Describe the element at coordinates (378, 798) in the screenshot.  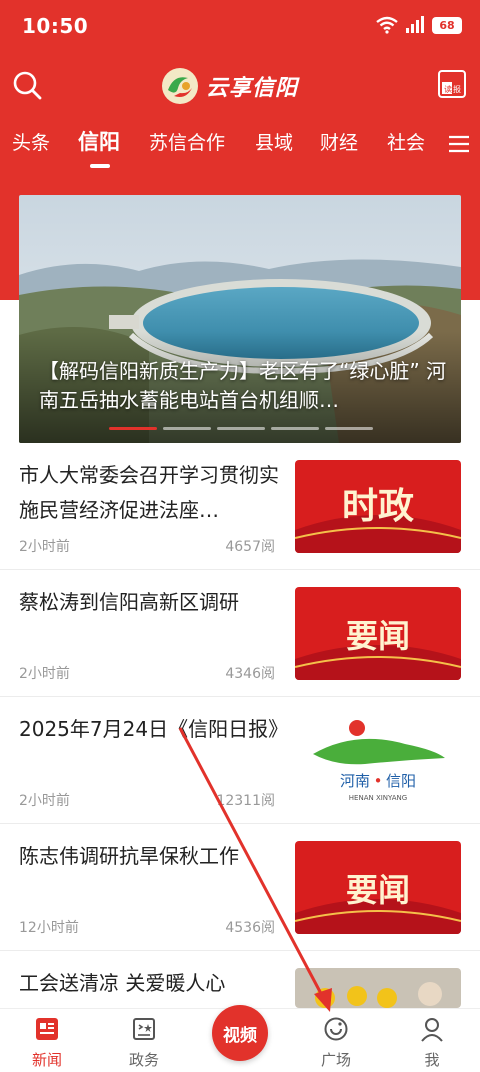
I see `thumbnail-sublabel: HENAN XINYANG` at that location.